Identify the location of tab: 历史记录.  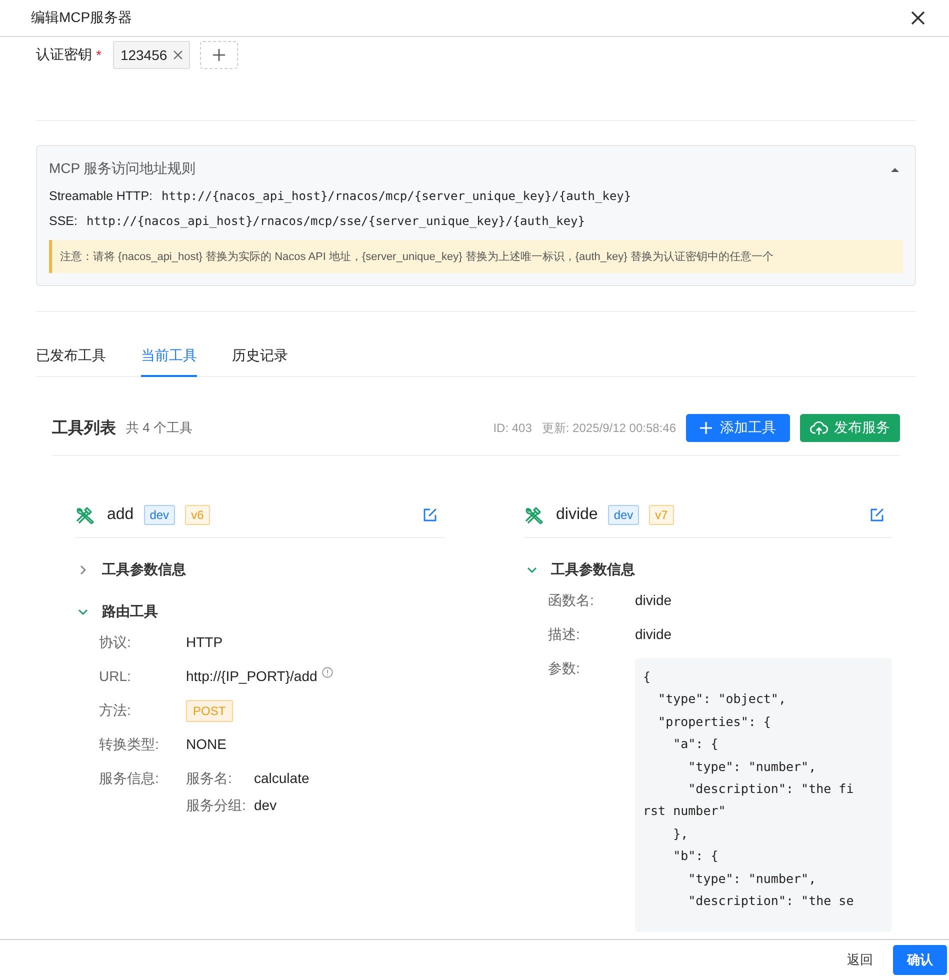
(260, 358).